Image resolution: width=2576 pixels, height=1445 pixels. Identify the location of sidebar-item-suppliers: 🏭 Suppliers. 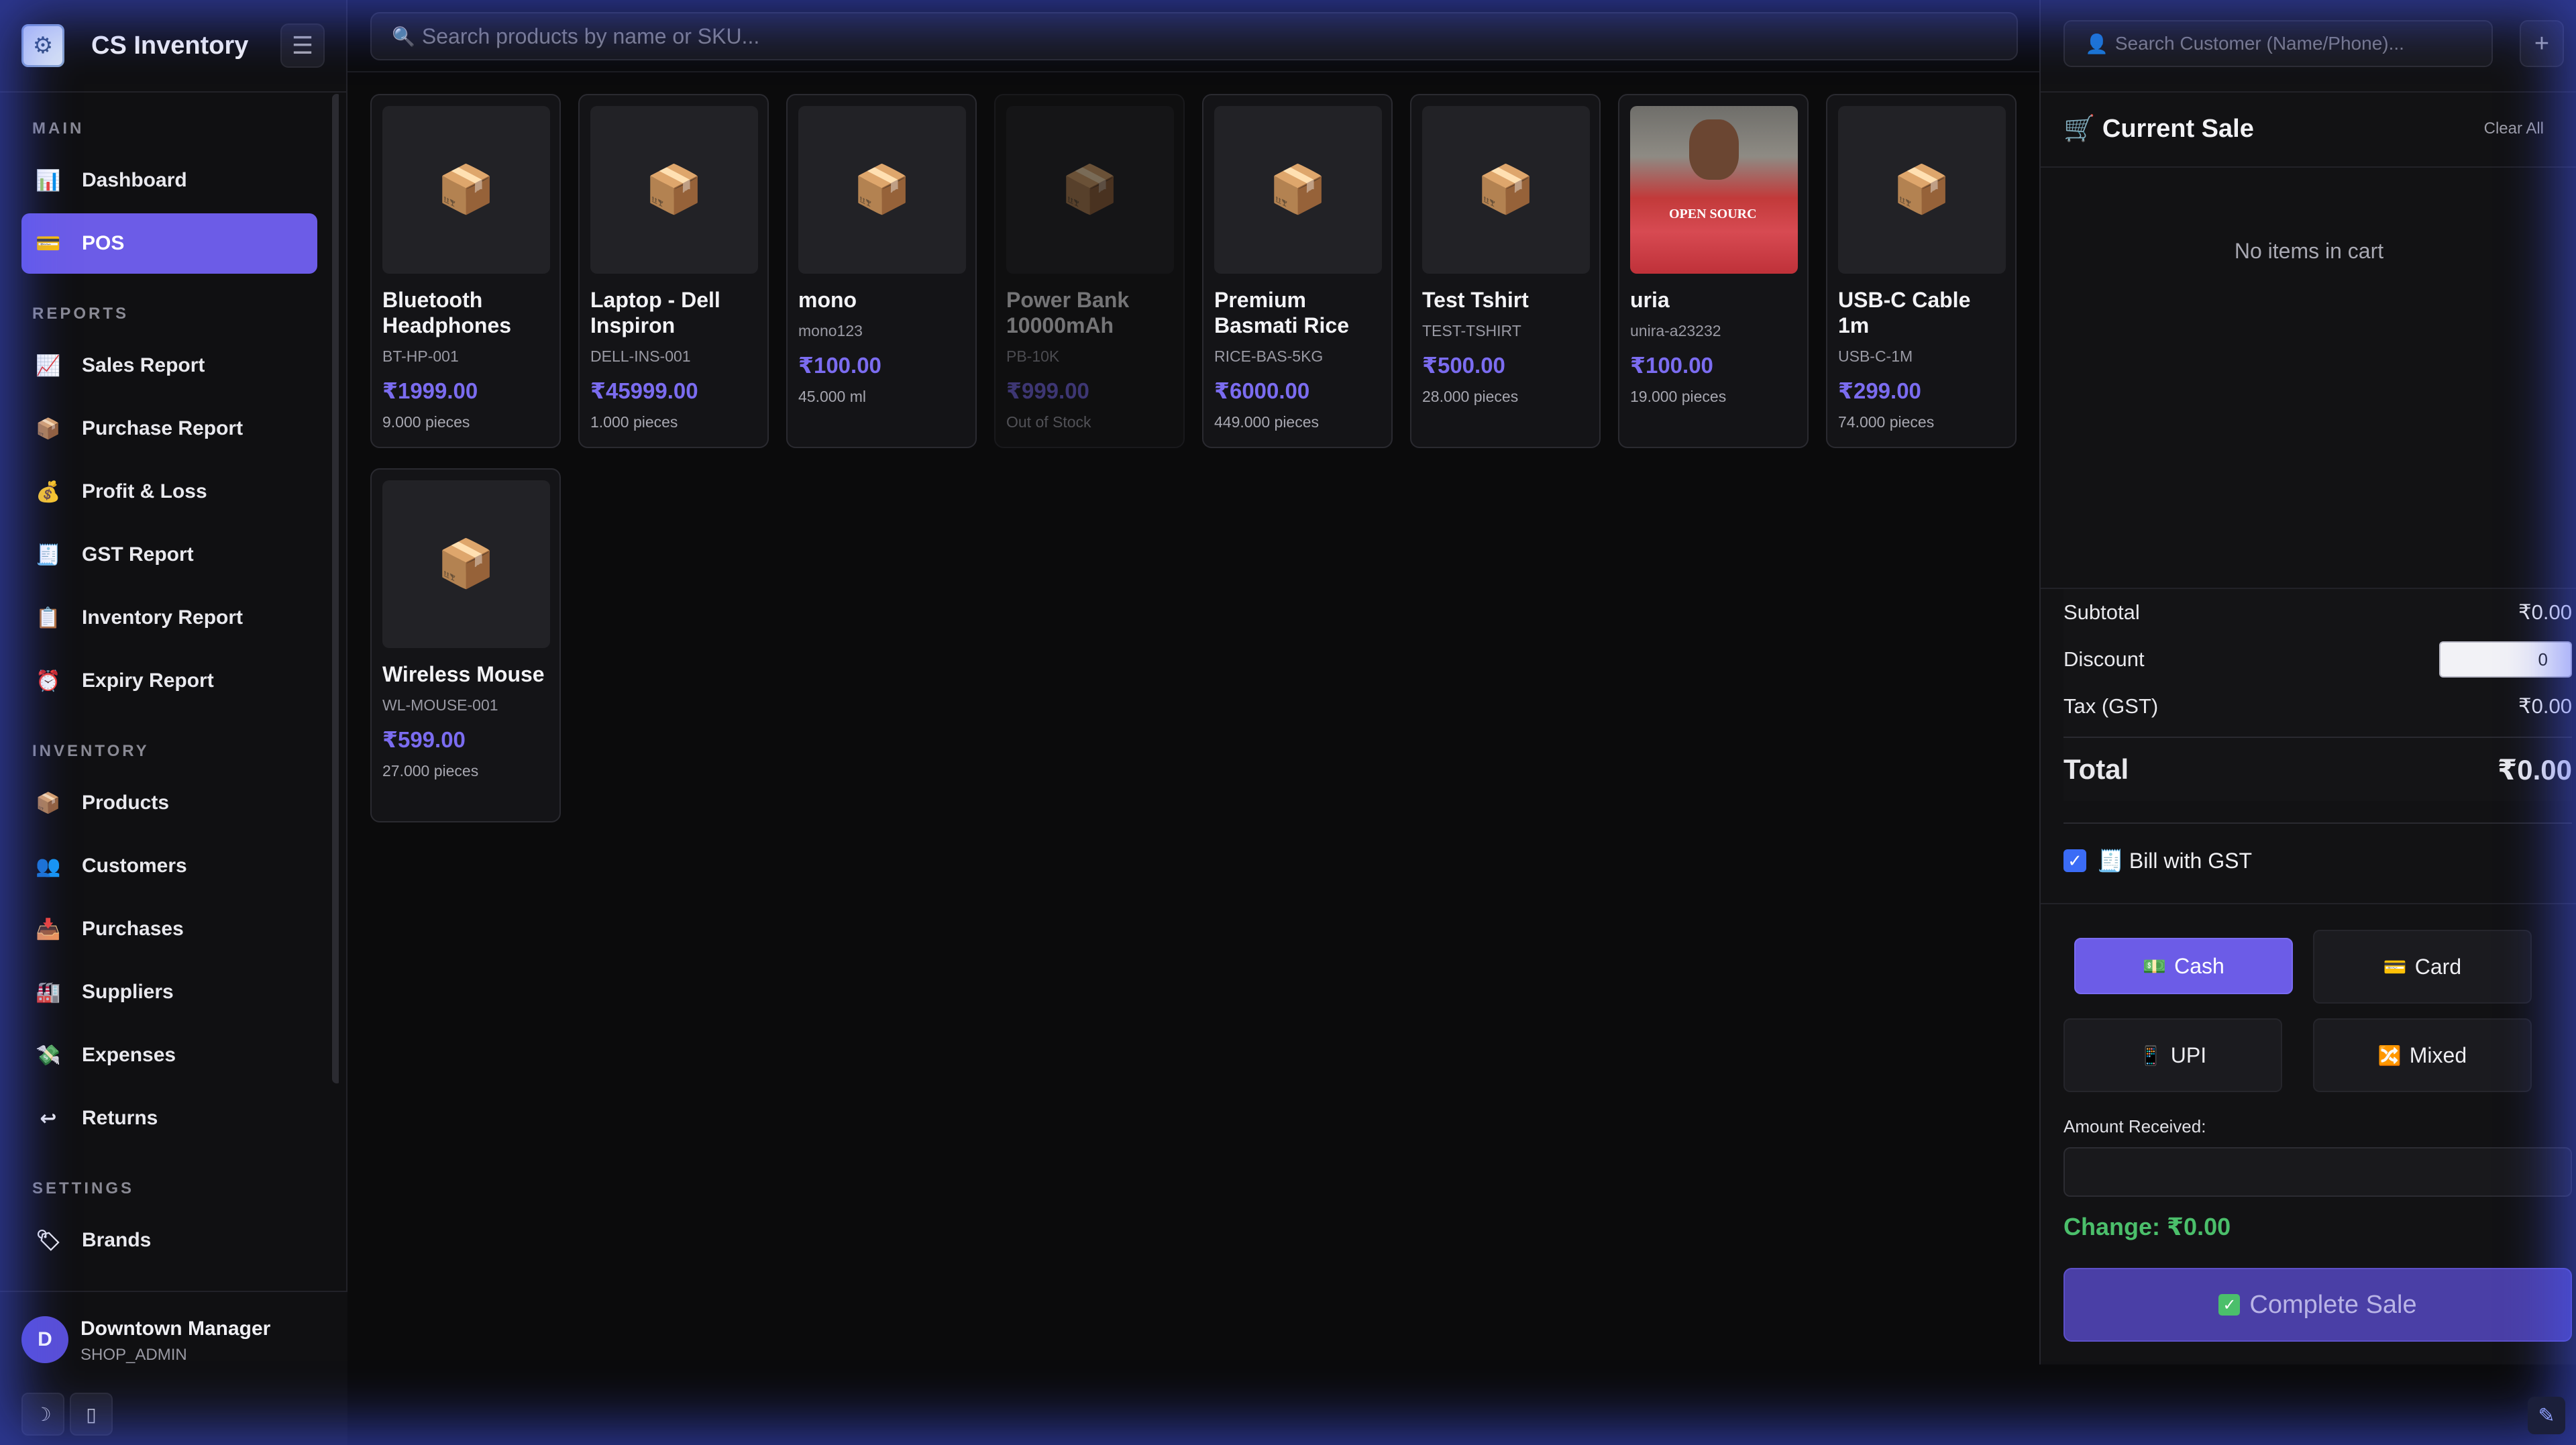
(169, 992).